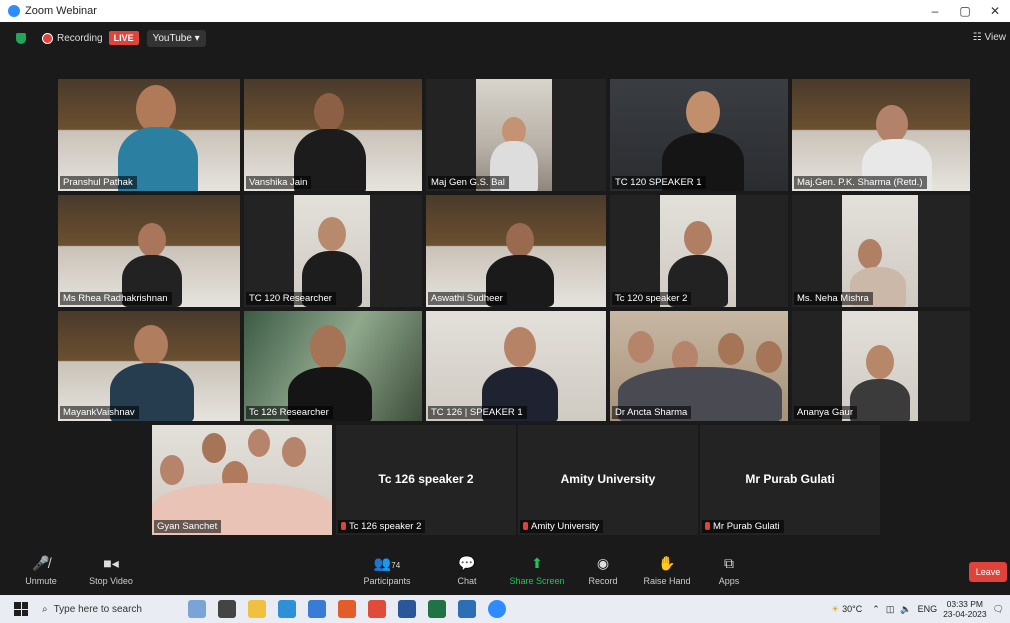 Image resolution: width=1010 pixels, height=623 pixels. What do you see at coordinates (652, 298) in the screenshot?
I see `participant-name: Tc 120 speaker 2` at bounding box center [652, 298].